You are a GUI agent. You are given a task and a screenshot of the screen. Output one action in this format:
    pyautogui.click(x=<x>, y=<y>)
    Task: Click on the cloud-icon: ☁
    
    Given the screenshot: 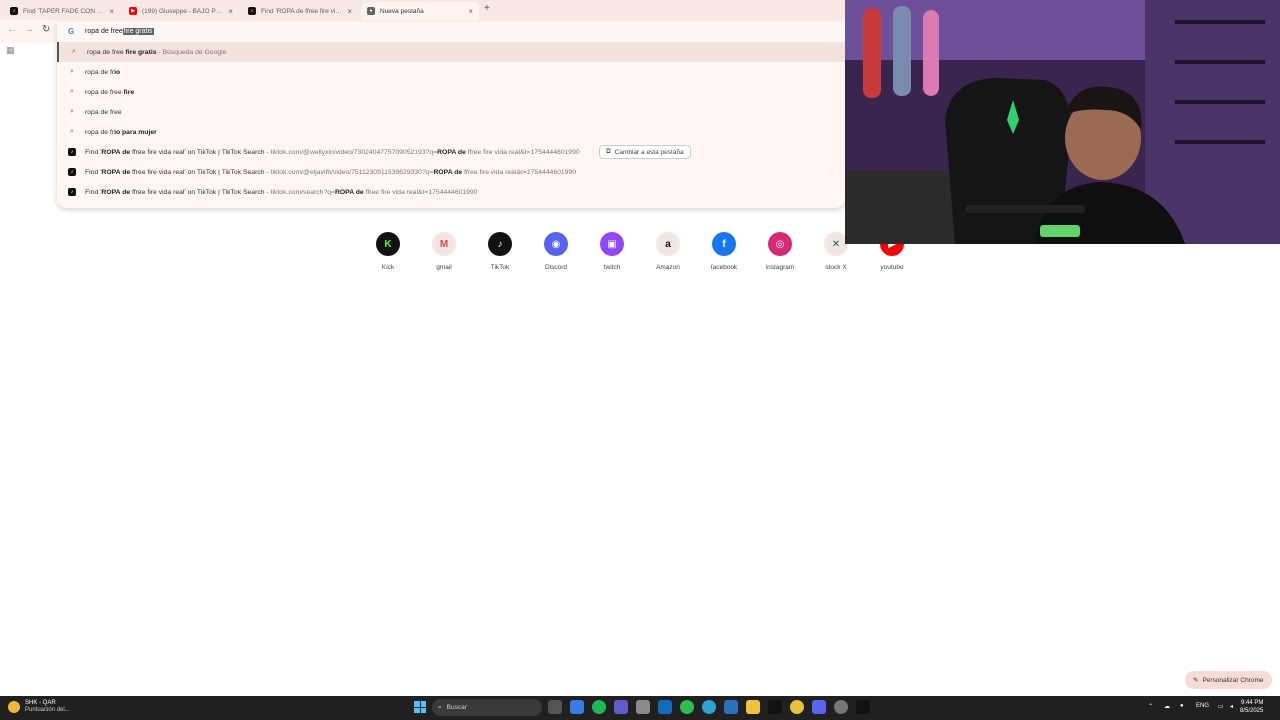 What is the action you would take?
    pyautogui.click(x=1167, y=706)
    